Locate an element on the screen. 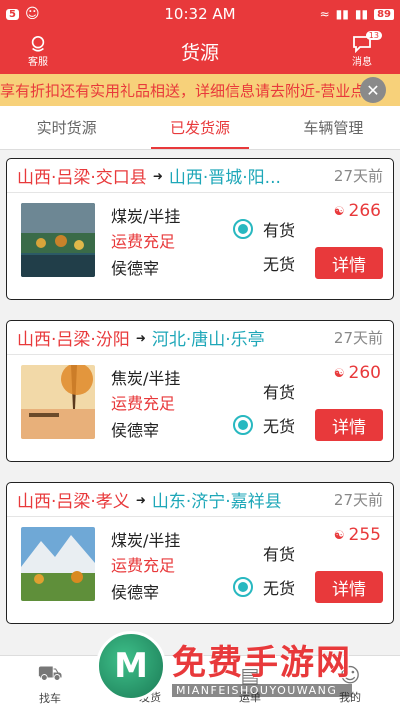 This screenshot has height=711, width=400. user-icon: ☺ is located at coordinates (350, 674).